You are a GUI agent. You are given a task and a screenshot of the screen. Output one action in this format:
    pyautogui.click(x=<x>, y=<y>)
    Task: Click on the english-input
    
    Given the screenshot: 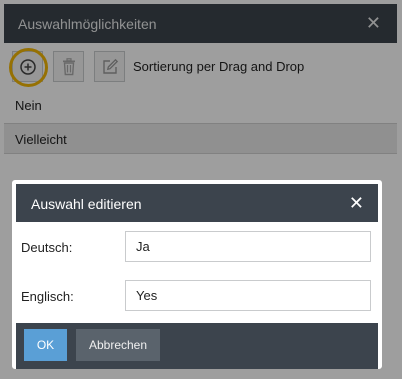 What is the action you would take?
    pyautogui.click(x=248, y=295)
    